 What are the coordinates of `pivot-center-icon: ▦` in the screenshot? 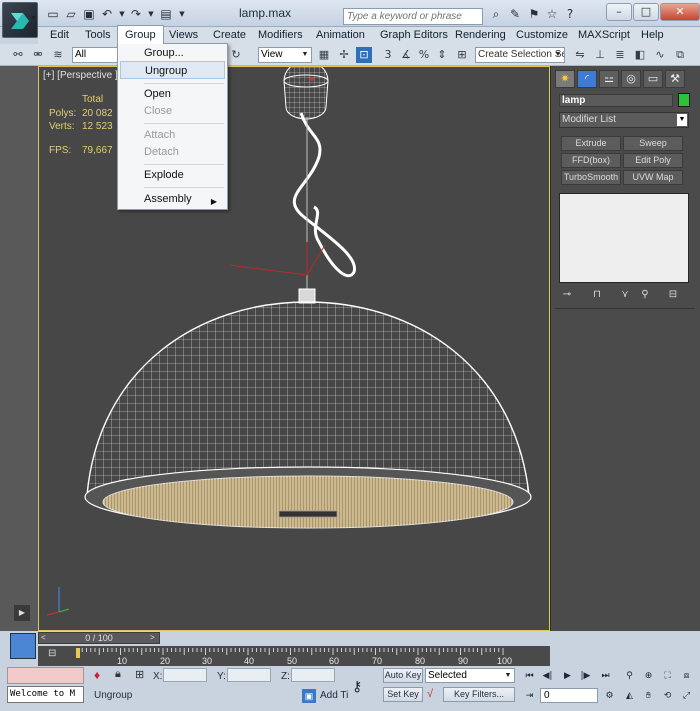 It's located at (324, 55).